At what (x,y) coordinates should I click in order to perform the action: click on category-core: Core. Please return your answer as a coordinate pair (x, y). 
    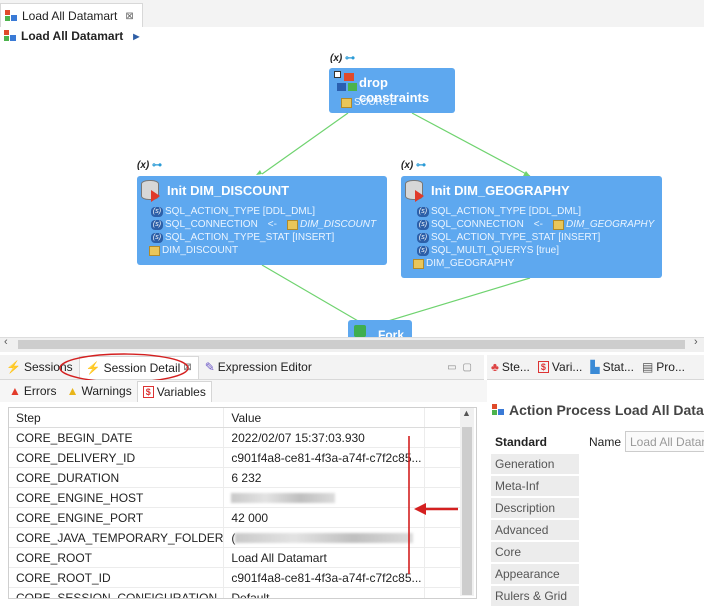
    Looking at the image, I should click on (535, 552).